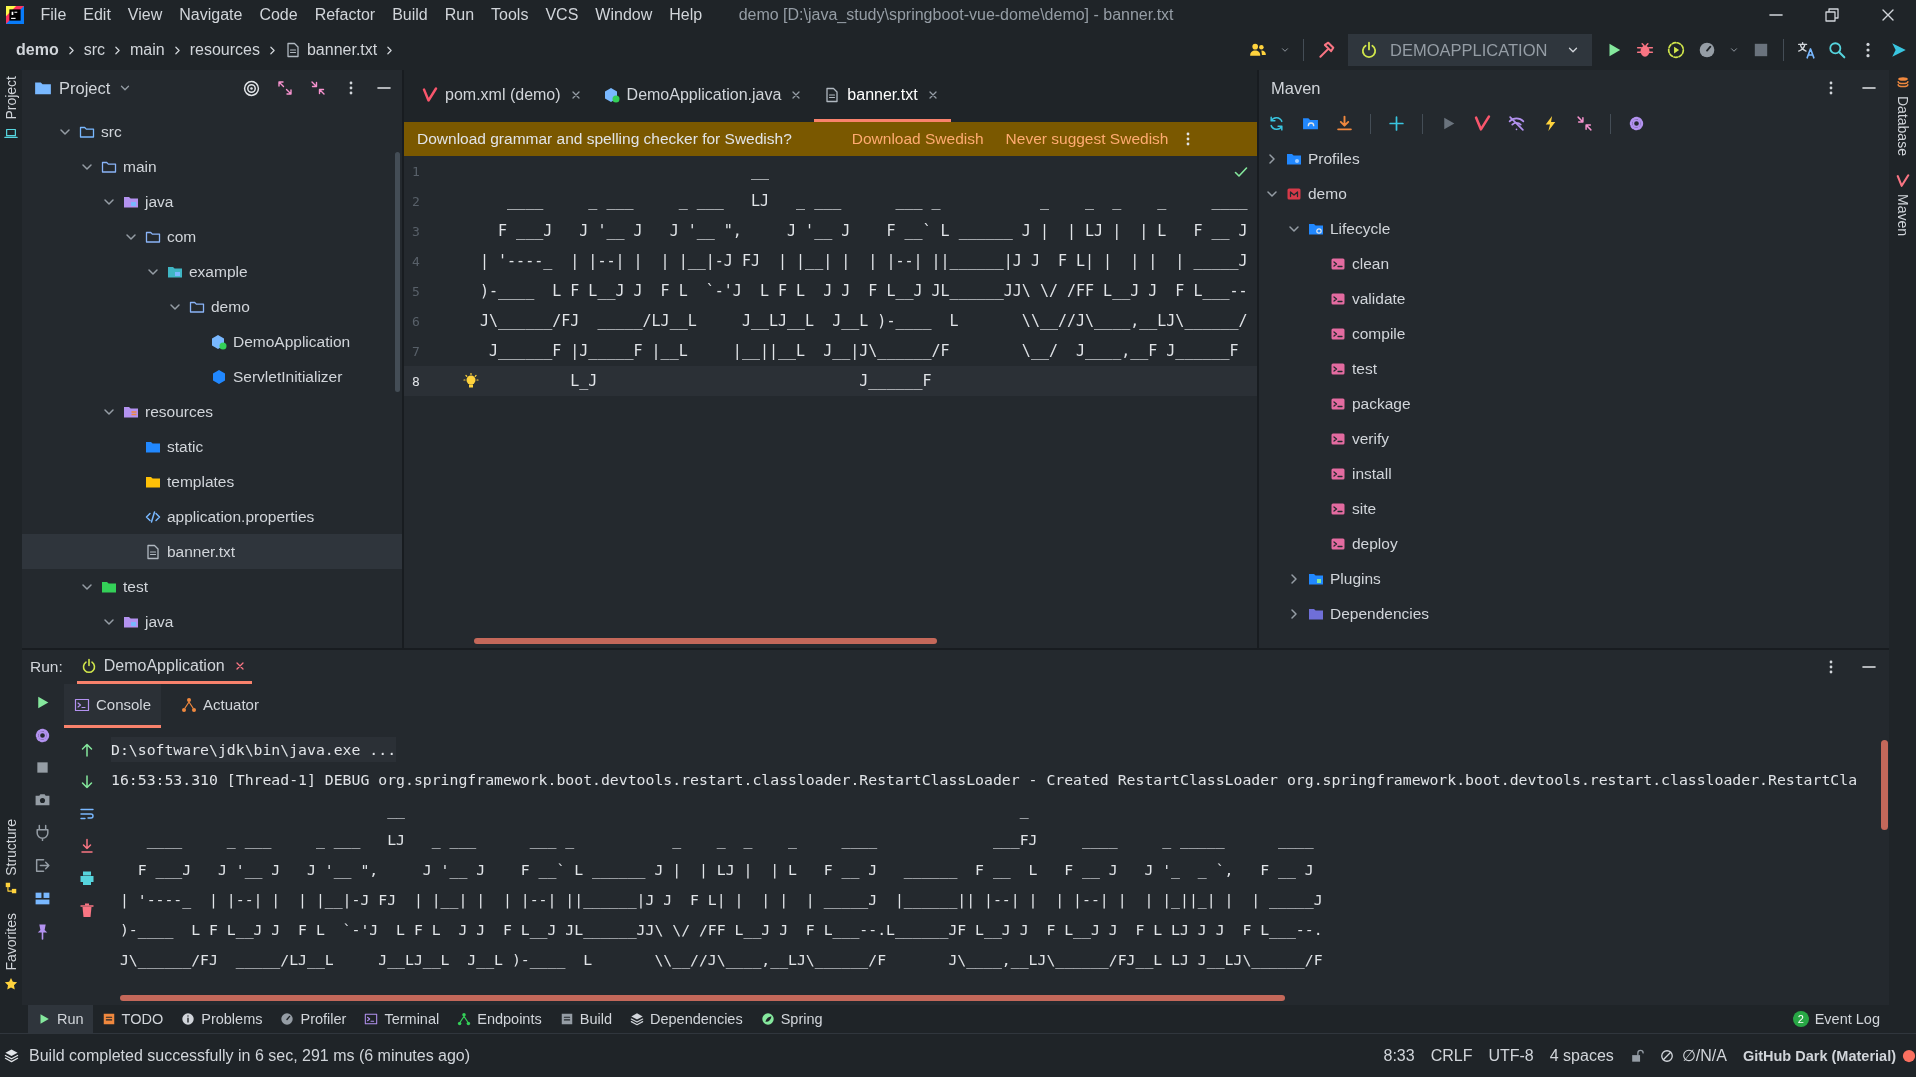  What do you see at coordinates (1806, 50) in the screenshot?
I see `translate-icon` at bounding box center [1806, 50].